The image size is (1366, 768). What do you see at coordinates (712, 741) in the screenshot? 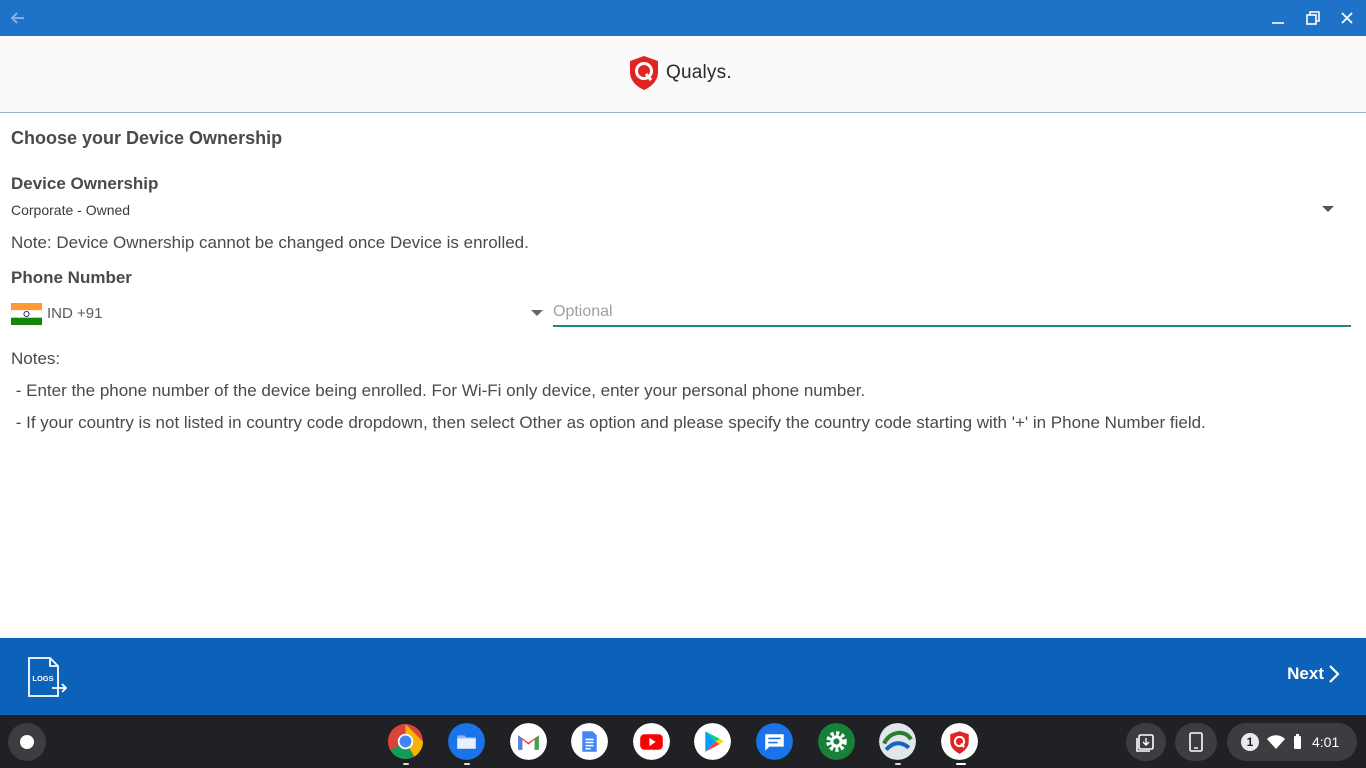
I see `play-store-icon` at bounding box center [712, 741].